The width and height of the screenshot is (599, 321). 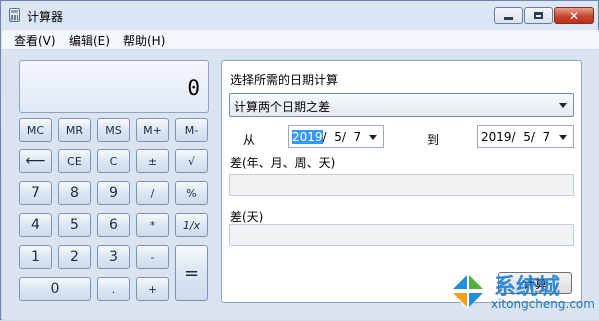 What do you see at coordinates (74, 161) in the screenshot?
I see `key-ce: CE` at bounding box center [74, 161].